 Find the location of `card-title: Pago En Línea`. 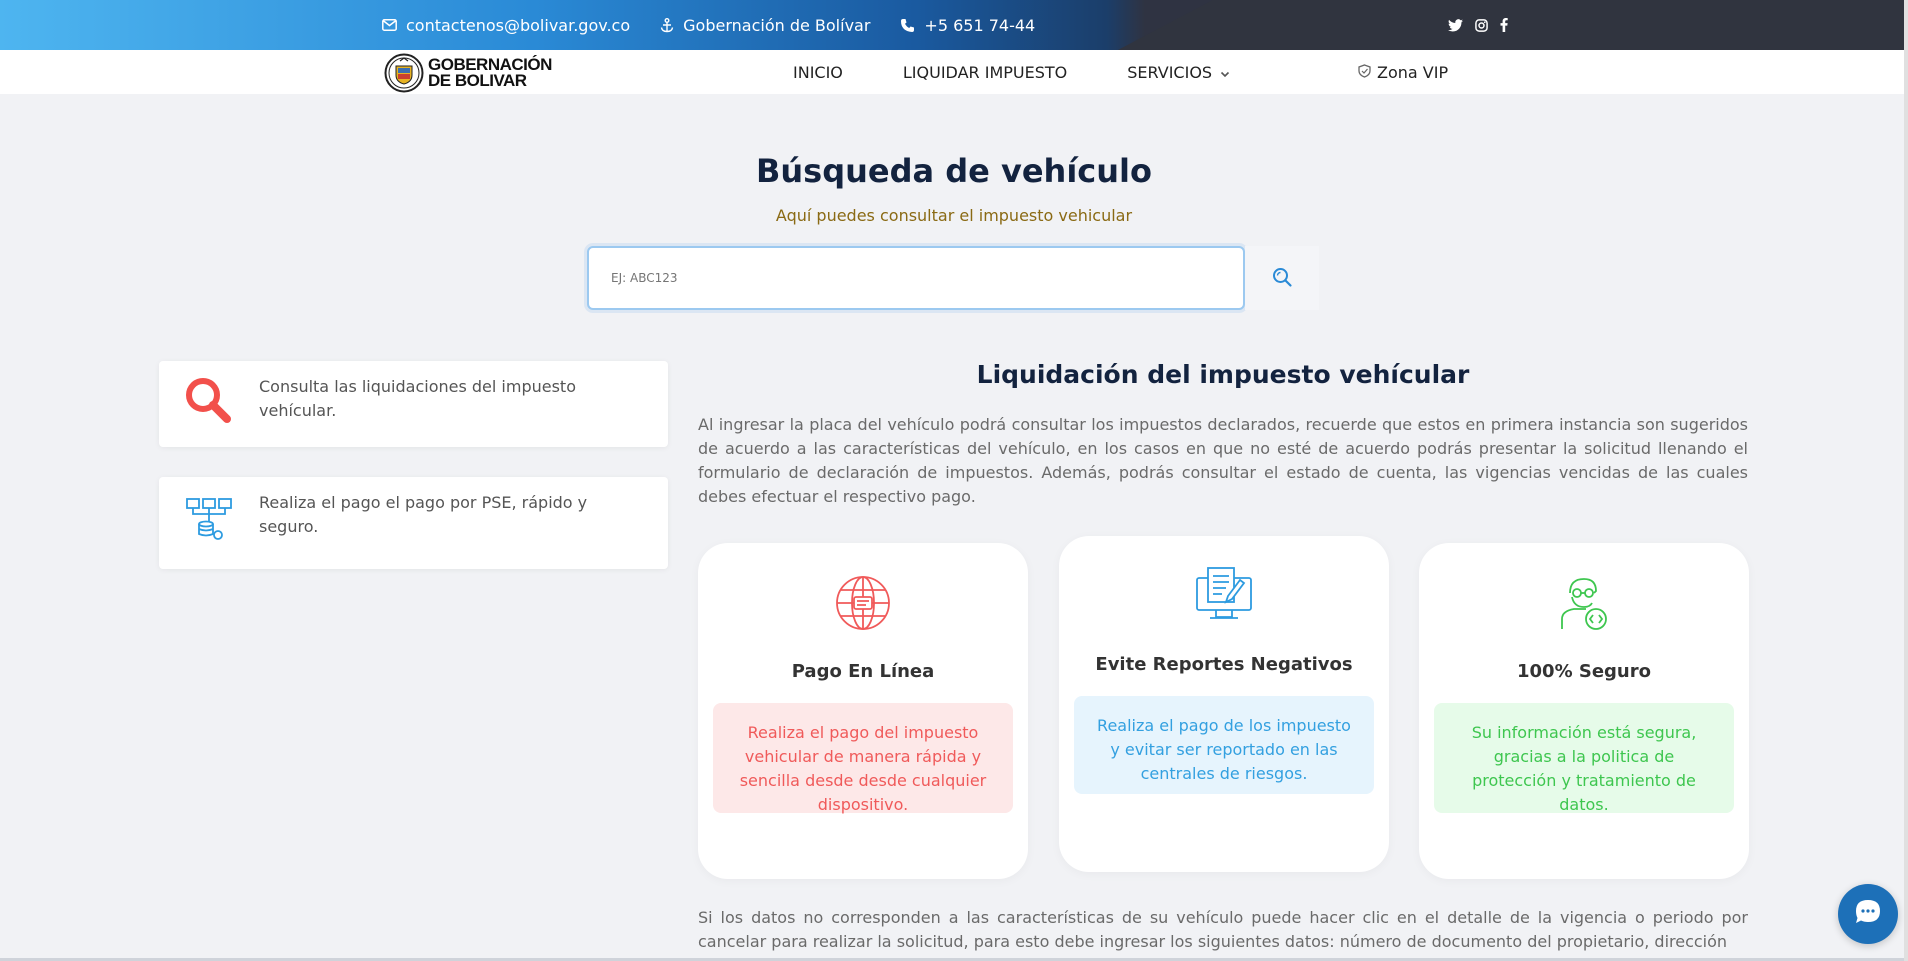

card-title: Pago En Línea is located at coordinates (863, 671).